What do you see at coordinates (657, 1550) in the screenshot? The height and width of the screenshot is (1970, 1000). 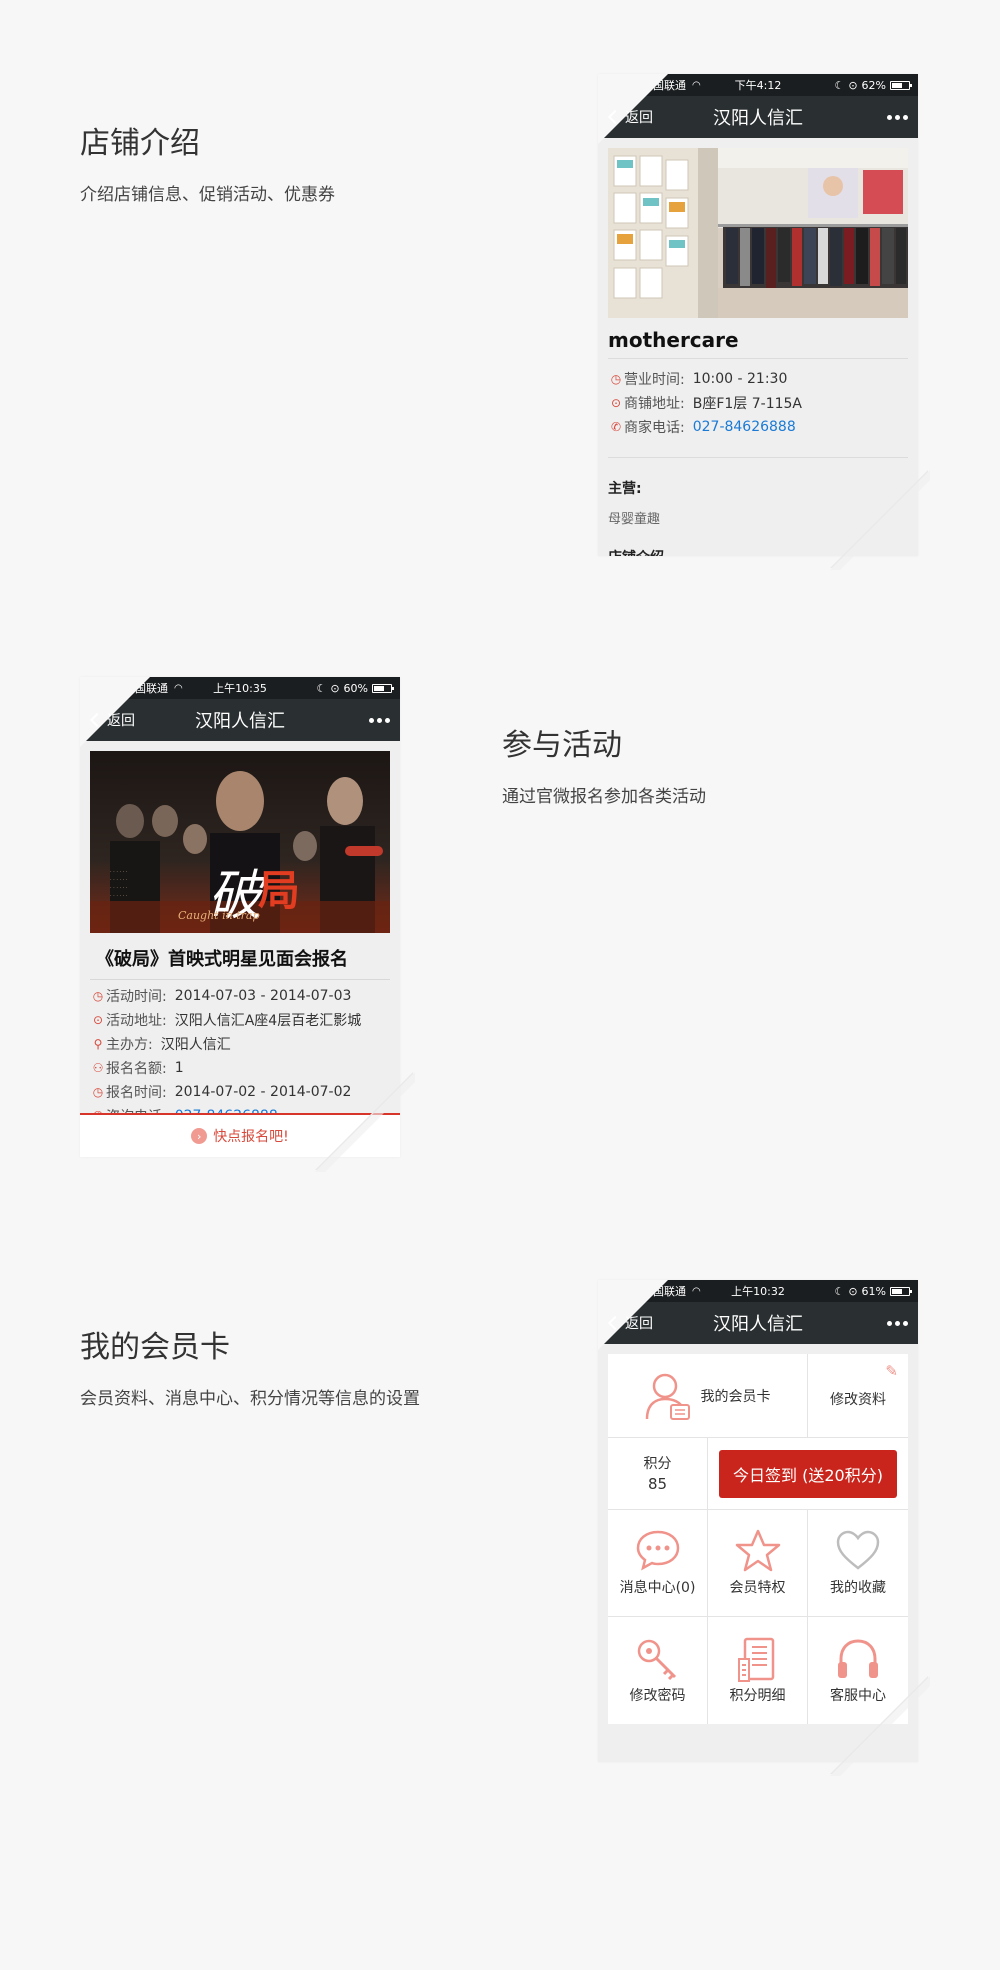 I see `message-icon` at bounding box center [657, 1550].